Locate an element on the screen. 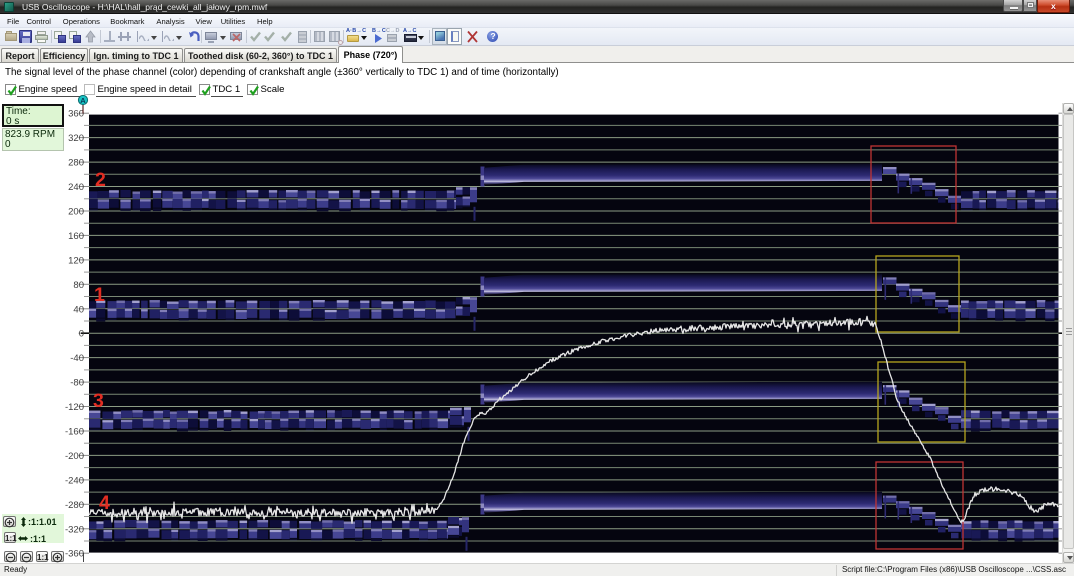 This screenshot has width=1074, height=576. svg-text: -360 is located at coordinates (74, 554).